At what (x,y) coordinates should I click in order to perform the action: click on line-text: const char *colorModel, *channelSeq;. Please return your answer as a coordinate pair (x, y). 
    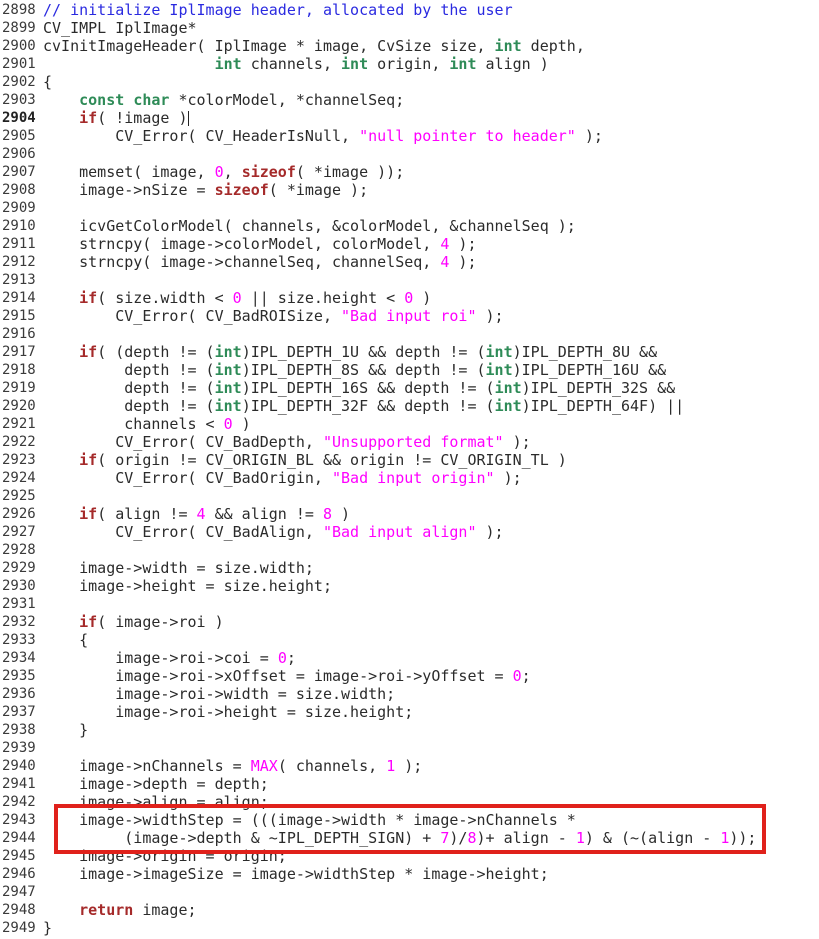
    Looking at the image, I should click on (223, 100).